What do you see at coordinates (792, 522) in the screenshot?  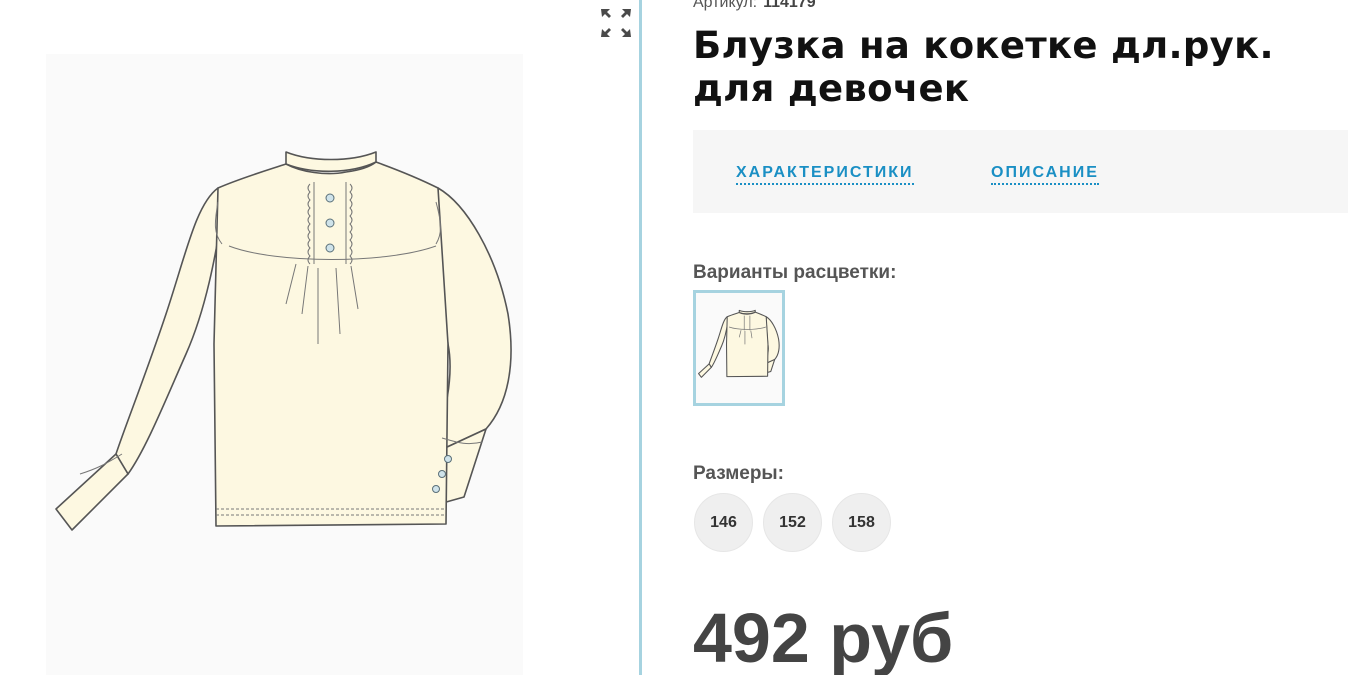 I see `size-option-152: 152` at bounding box center [792, 522].